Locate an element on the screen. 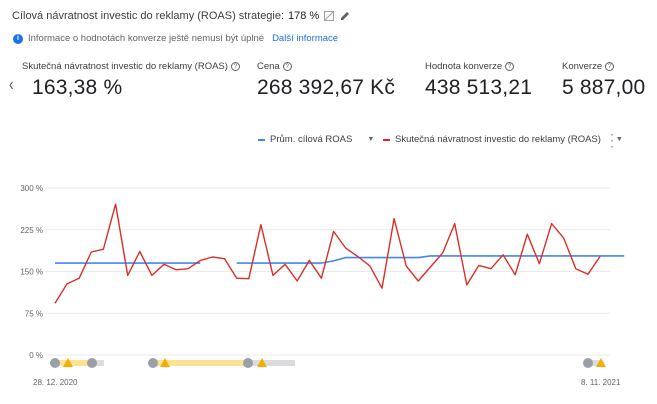 The image size is (657, 404). y-tick-label: 75 % is located at coordinates (34, 313).